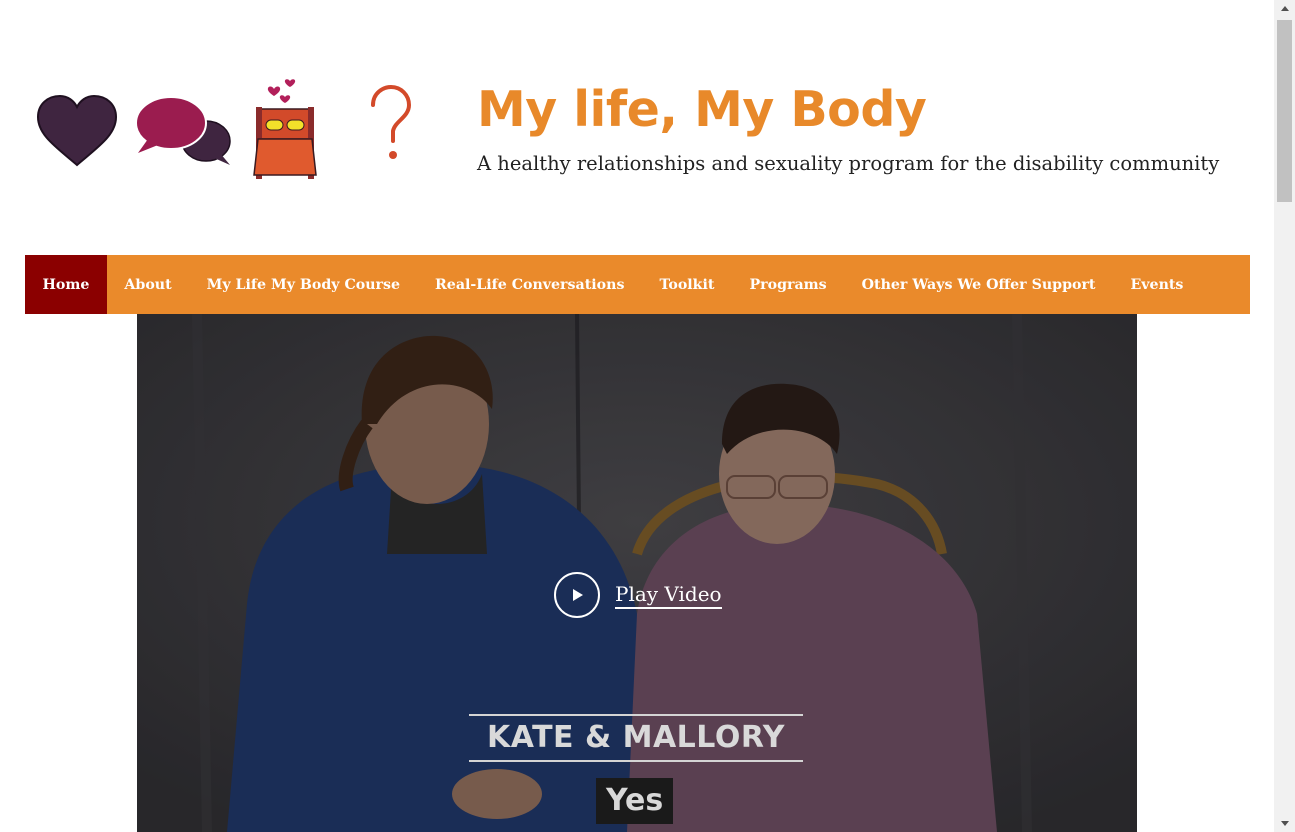 This screenshot has height=832, width=1295. I want to click on play-video-label: Play Video, so click(668, 595).